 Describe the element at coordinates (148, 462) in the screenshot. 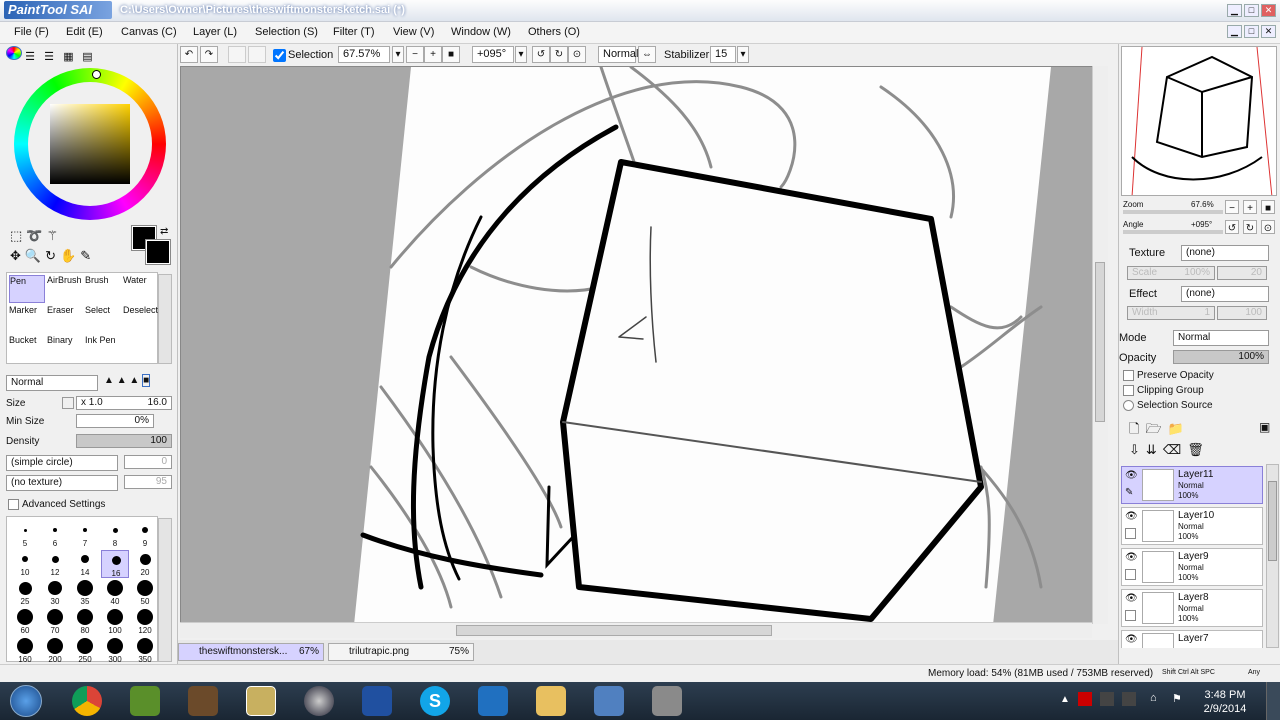

I see `brush-shape-value: 0` at that location.